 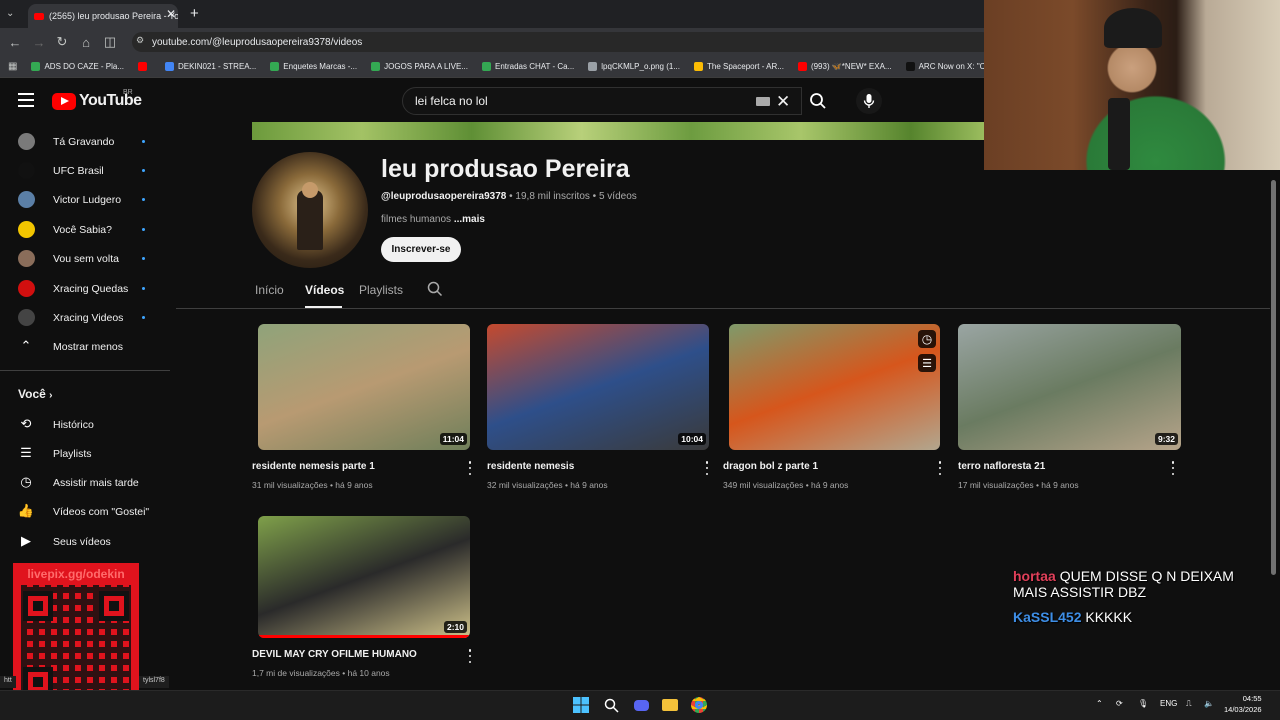 I want to click on apps-grid-icon: ▦, so click(x=12, y=66).